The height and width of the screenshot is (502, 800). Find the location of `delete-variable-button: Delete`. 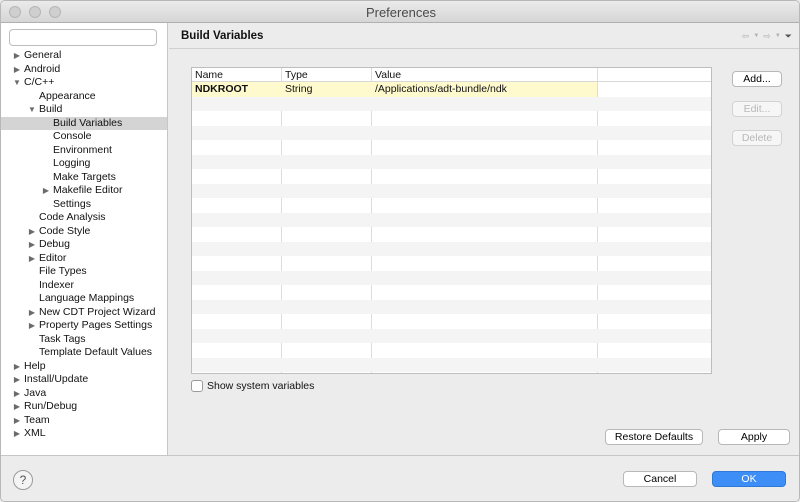

delete-variable-button: Delete is located at coordinates (757, 138).